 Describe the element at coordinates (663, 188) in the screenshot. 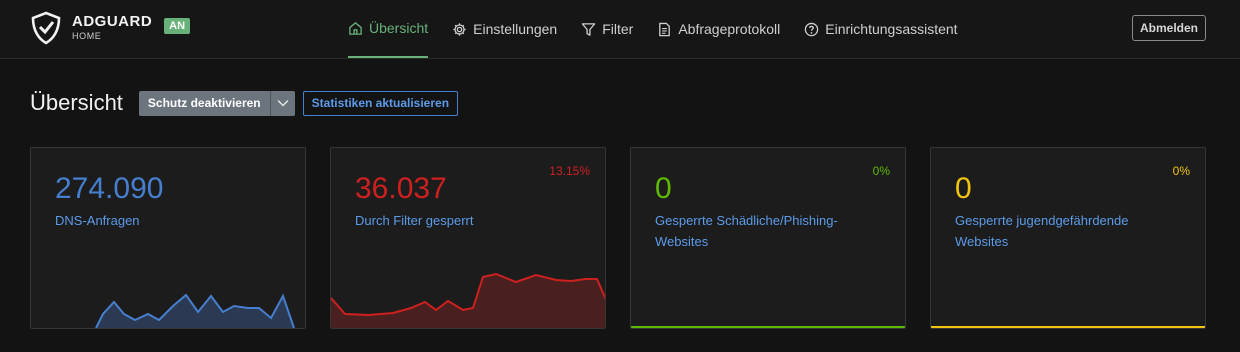

I see `malware-value: 0` at that location.